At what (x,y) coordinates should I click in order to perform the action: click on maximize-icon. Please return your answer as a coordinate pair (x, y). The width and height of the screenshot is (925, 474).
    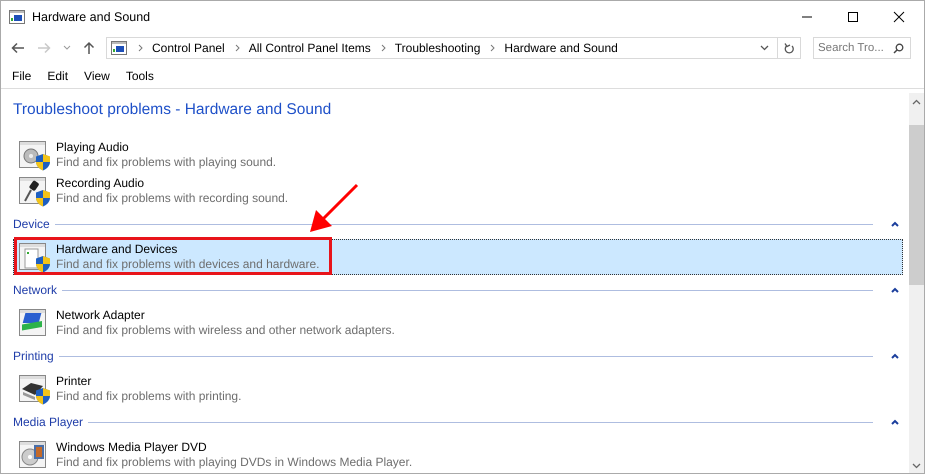
    Looking at the image, I should click on (853, 16).